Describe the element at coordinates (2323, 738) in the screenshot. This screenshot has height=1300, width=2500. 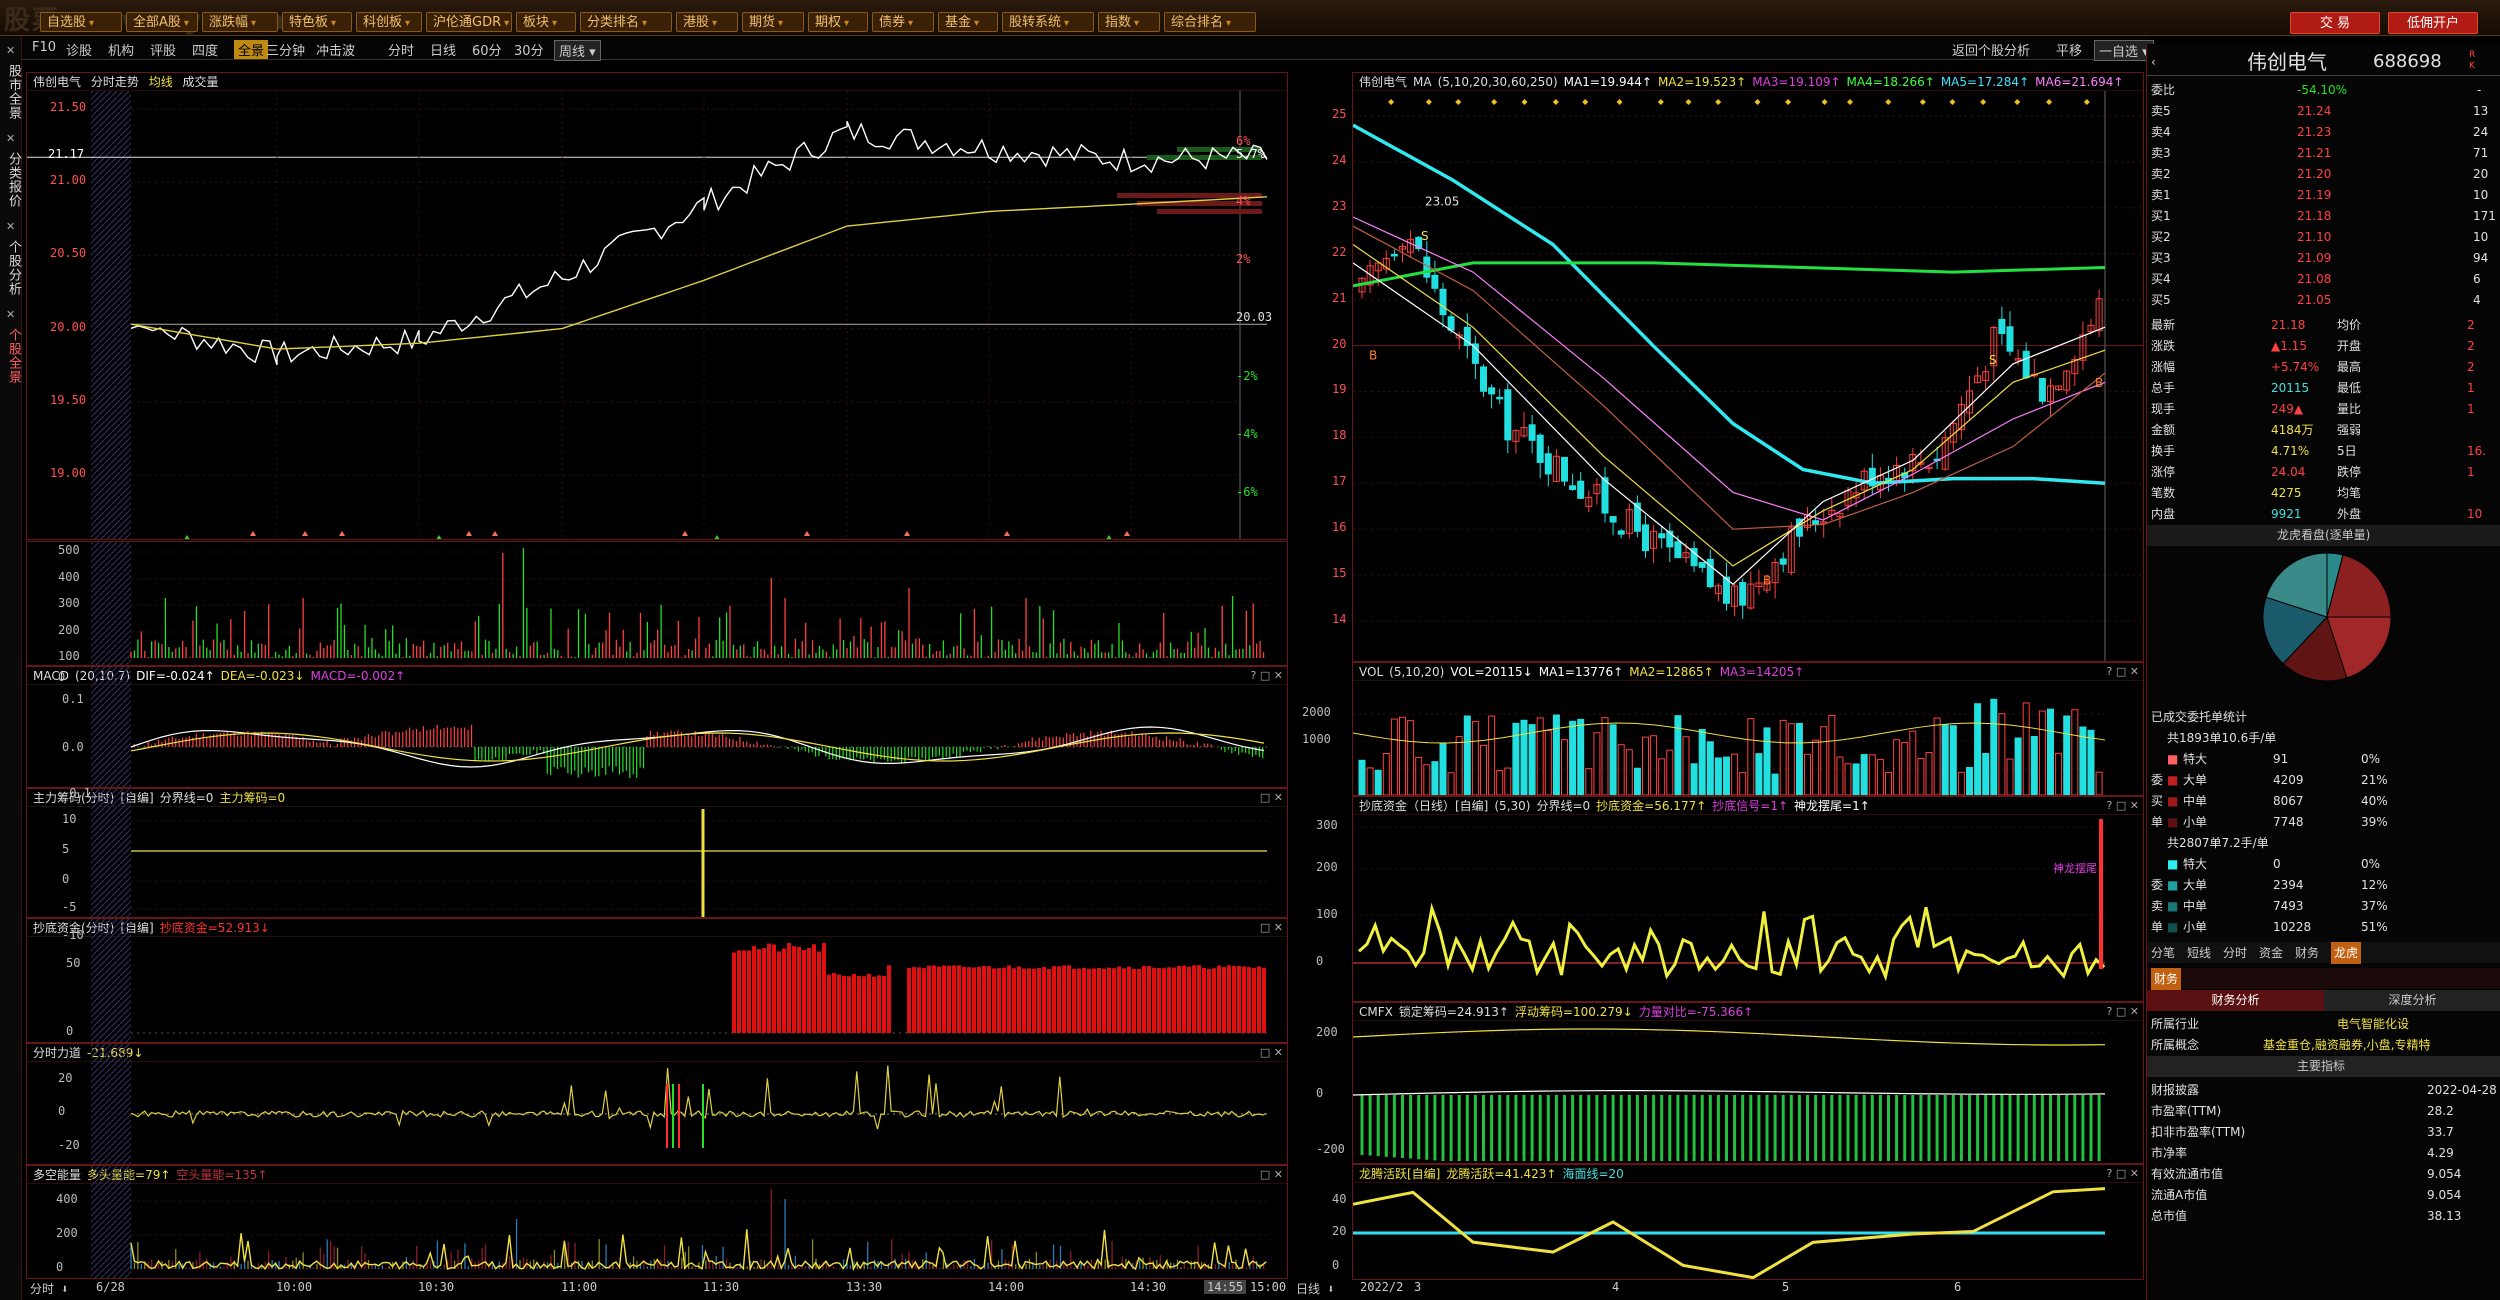
I see `buy-total-row: 共1893单10.6手/单` at that location.